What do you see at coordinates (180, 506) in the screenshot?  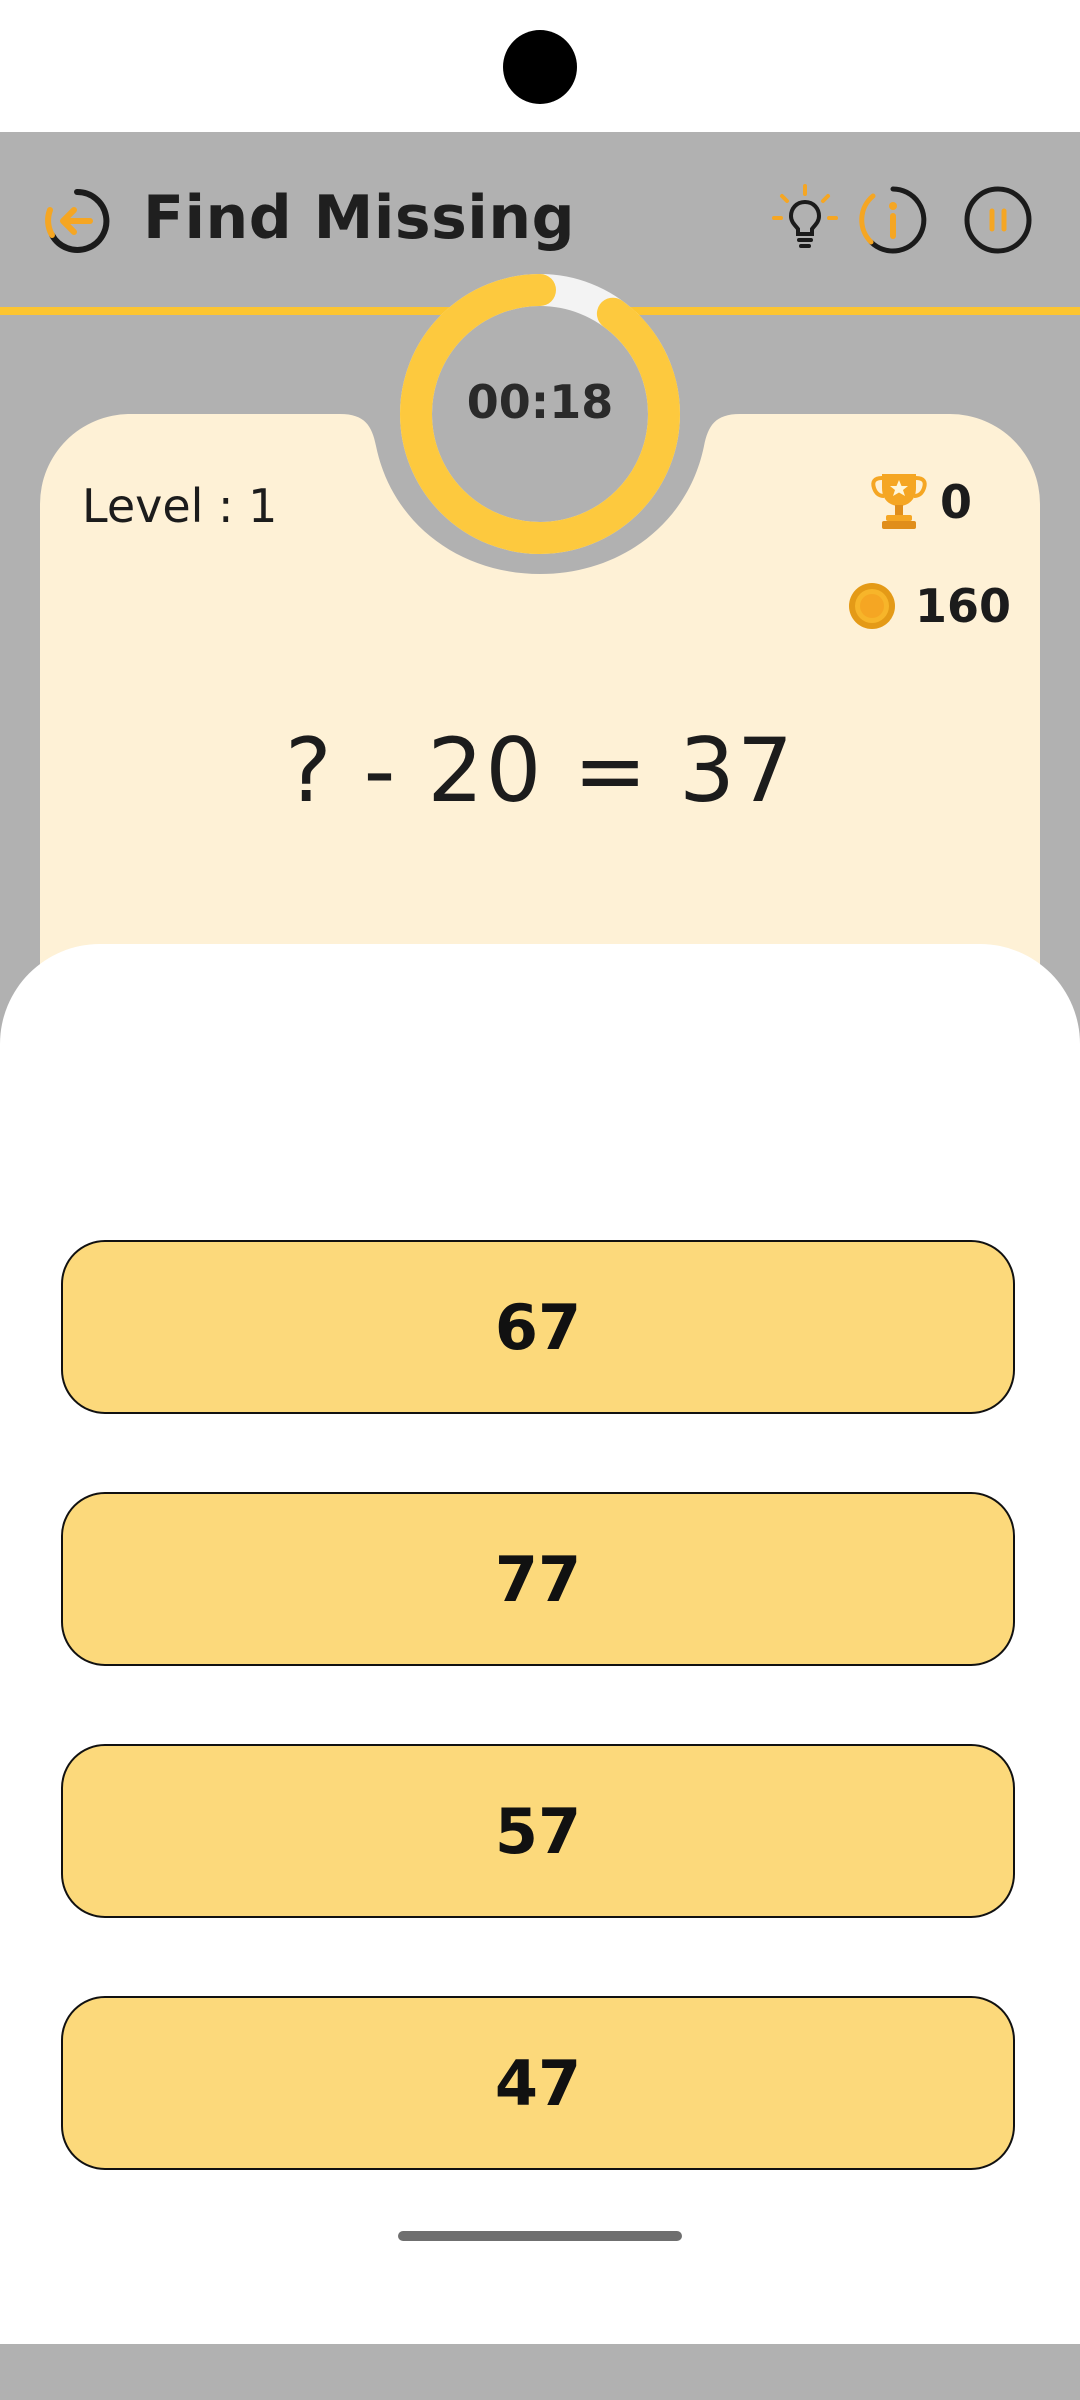 I see `level-label: Level : 1` at bounding box center [180, 506].